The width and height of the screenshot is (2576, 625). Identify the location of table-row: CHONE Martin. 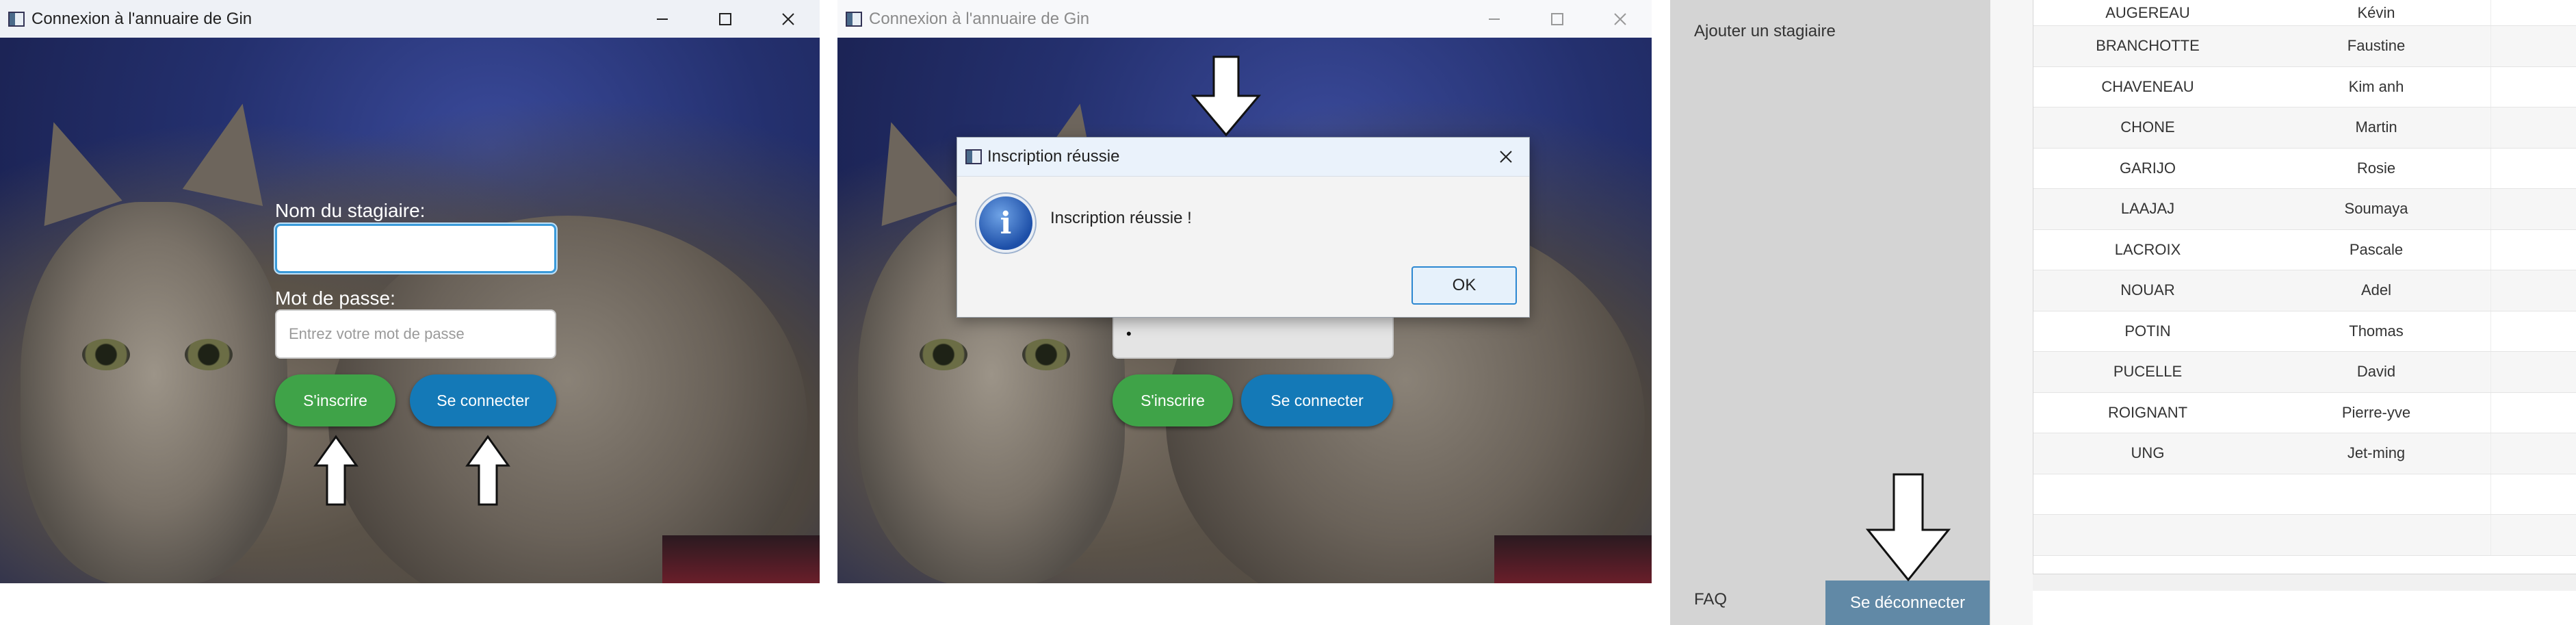
(2304, 128).